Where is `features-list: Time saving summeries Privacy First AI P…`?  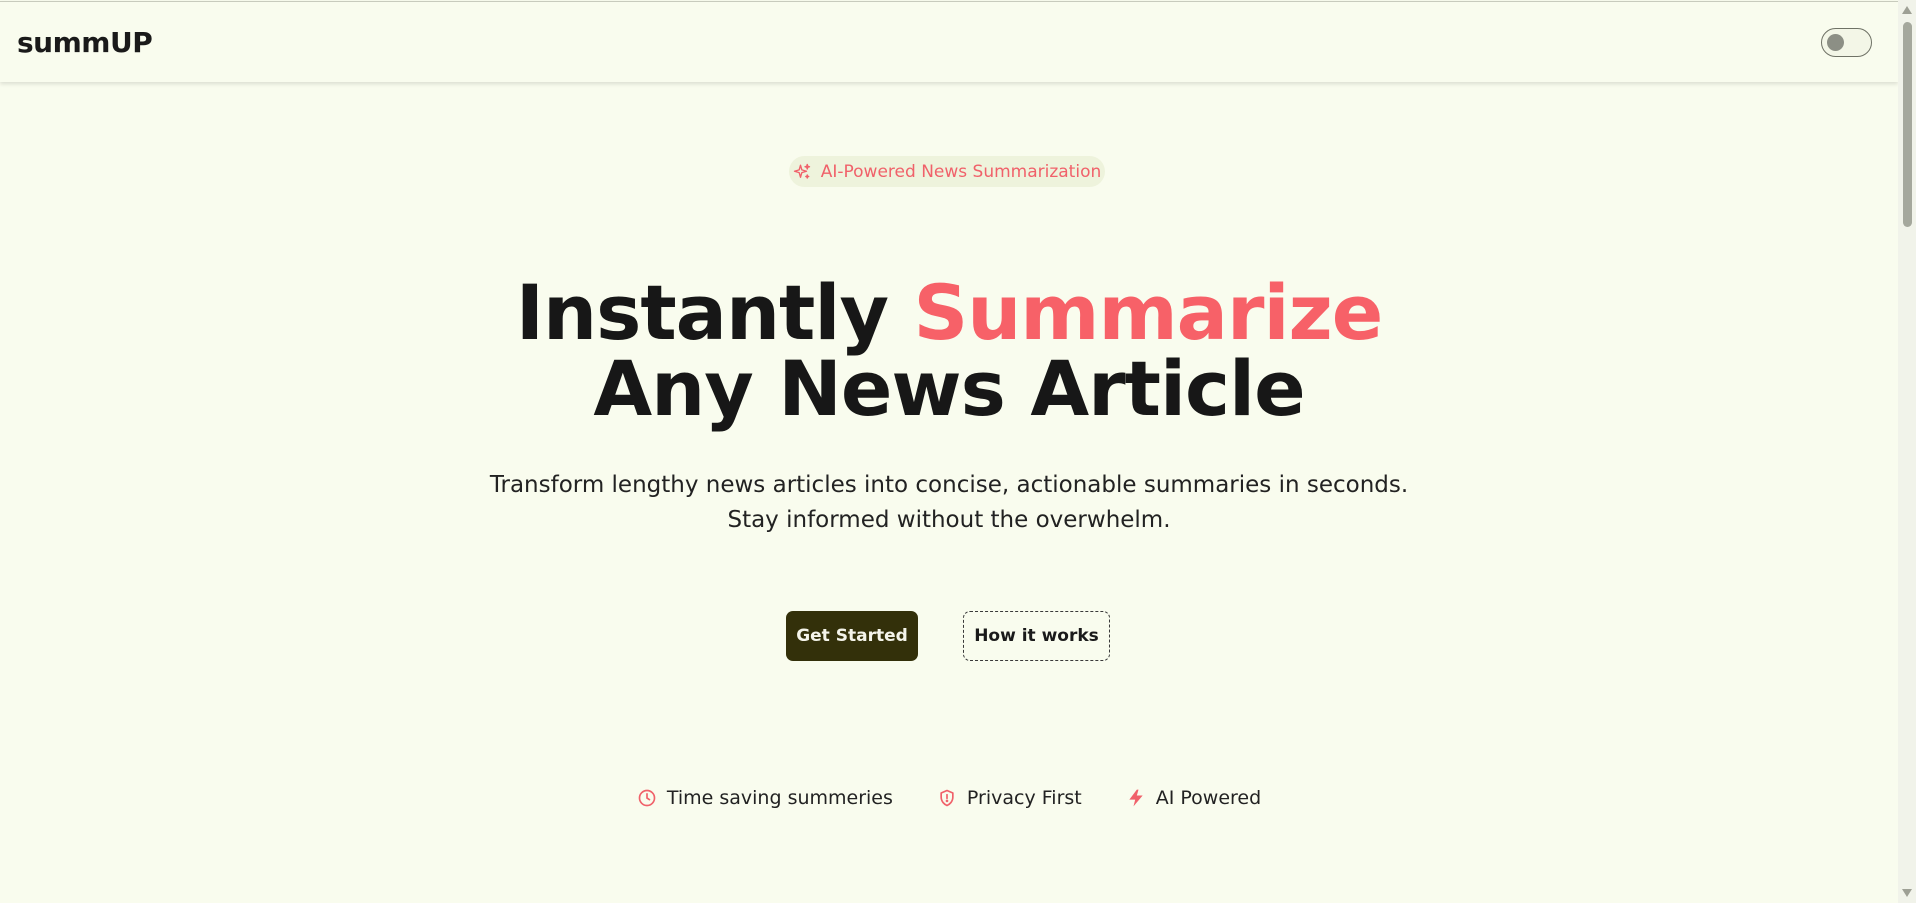
features-list: Time saving summeries Privacy First AI P… is located at coordinates (949, 798).